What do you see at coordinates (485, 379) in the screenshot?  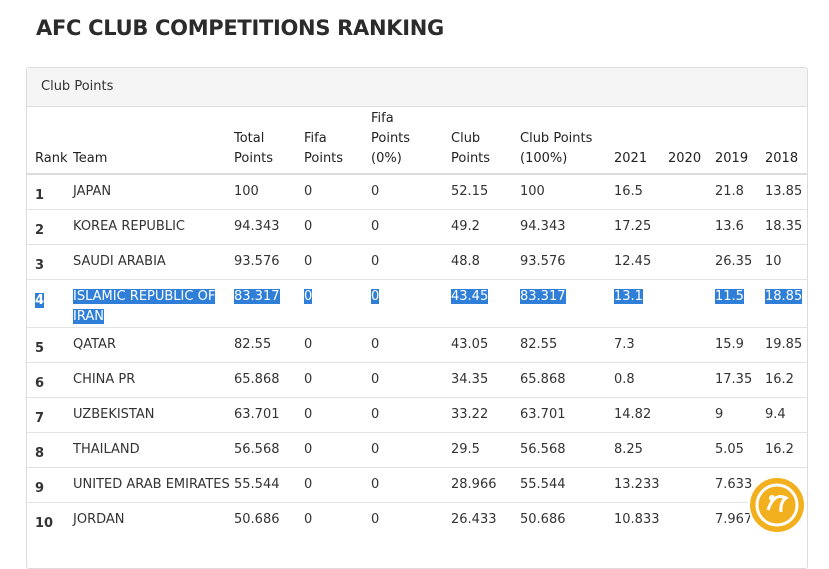 I see `cell-club: 34.35` at bounding box center [485, 379].